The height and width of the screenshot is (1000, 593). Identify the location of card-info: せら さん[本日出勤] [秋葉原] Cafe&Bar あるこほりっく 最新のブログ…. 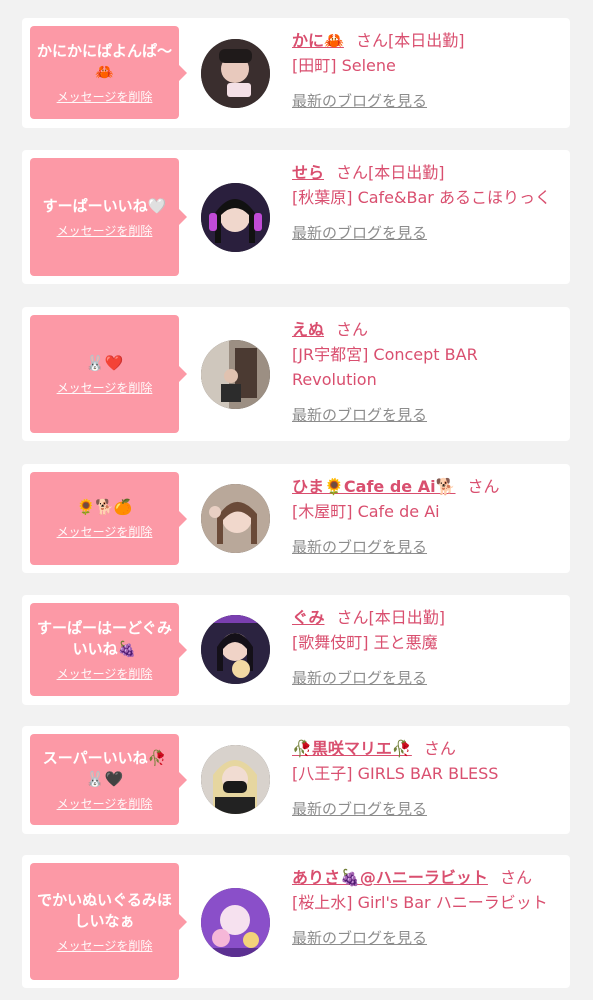
(427, 203).